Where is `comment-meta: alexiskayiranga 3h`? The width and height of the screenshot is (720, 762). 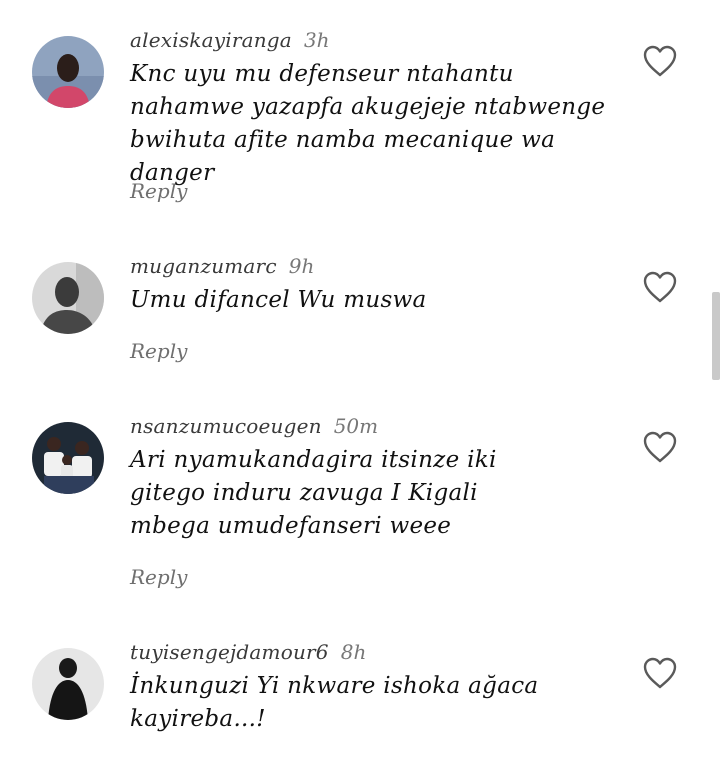 comment-meta: alexiskayiranga 3h is located at coordinates (230, 40).